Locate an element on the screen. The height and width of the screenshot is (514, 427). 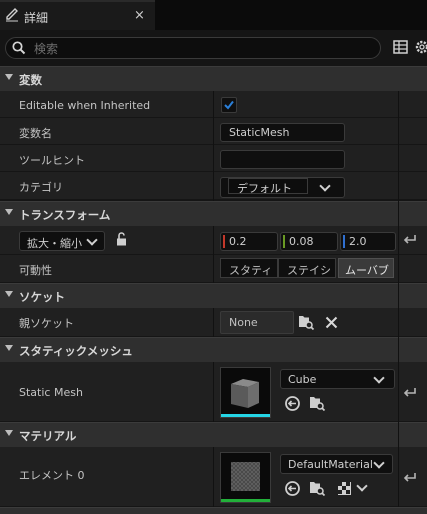
variable-name-label: 変数名 is located at coordinates (35, 133).